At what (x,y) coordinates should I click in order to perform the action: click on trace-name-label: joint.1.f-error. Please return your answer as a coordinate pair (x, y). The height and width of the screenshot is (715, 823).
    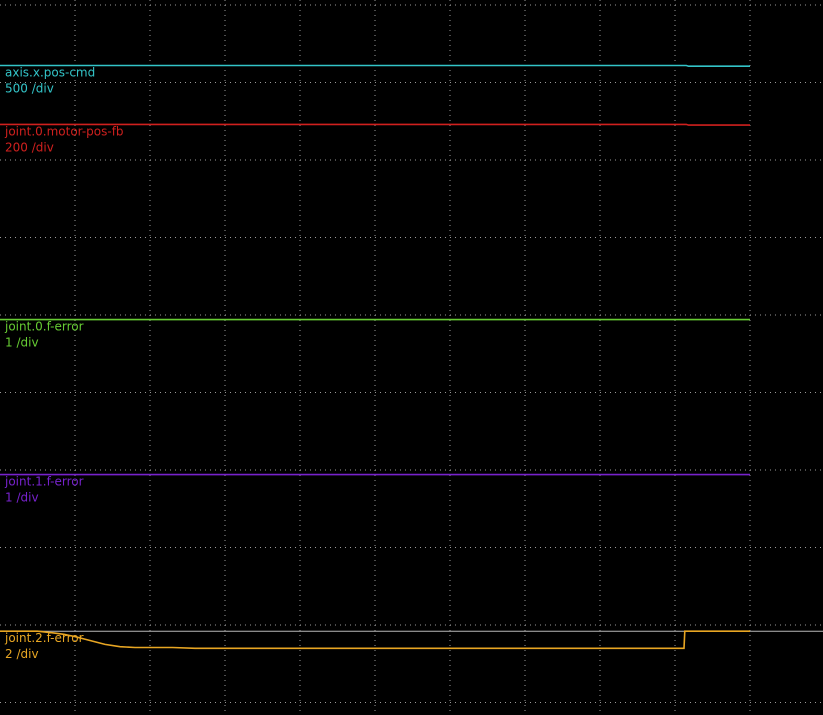
    Looking at the image, I should click on (44, 482).